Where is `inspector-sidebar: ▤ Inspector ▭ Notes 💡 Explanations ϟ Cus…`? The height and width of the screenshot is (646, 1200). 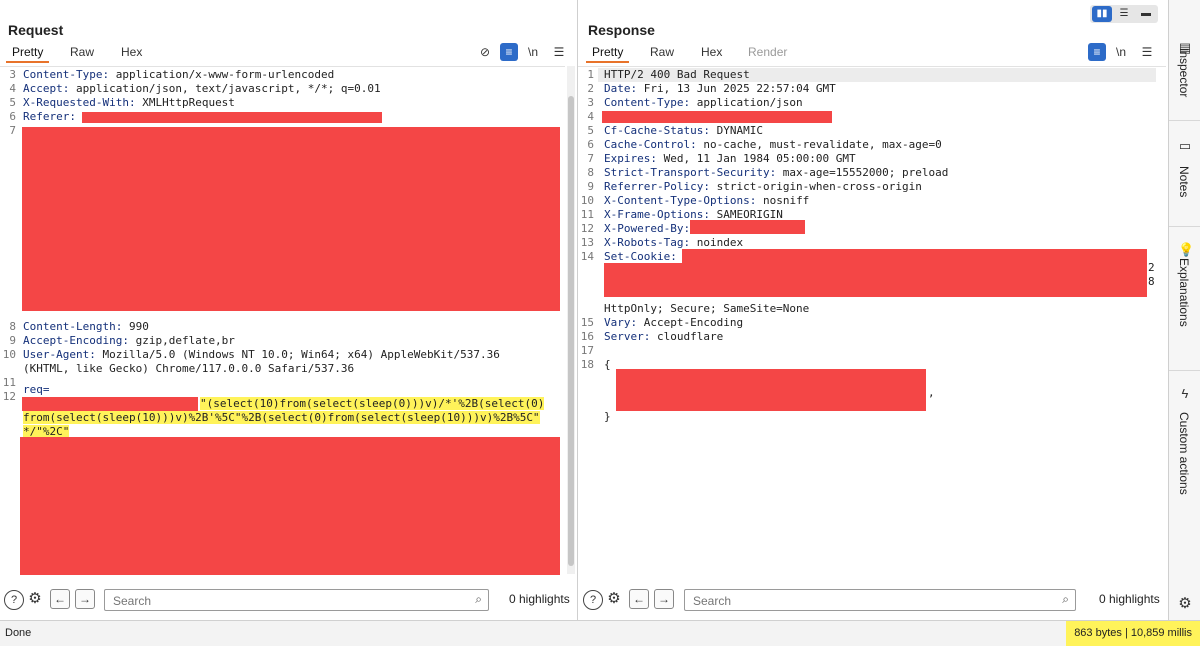 inspector-sidebar: ▤ Inspector ▭ Notes 💡 Explanations ϟ Cus… is located at coordinates (1184, 310).